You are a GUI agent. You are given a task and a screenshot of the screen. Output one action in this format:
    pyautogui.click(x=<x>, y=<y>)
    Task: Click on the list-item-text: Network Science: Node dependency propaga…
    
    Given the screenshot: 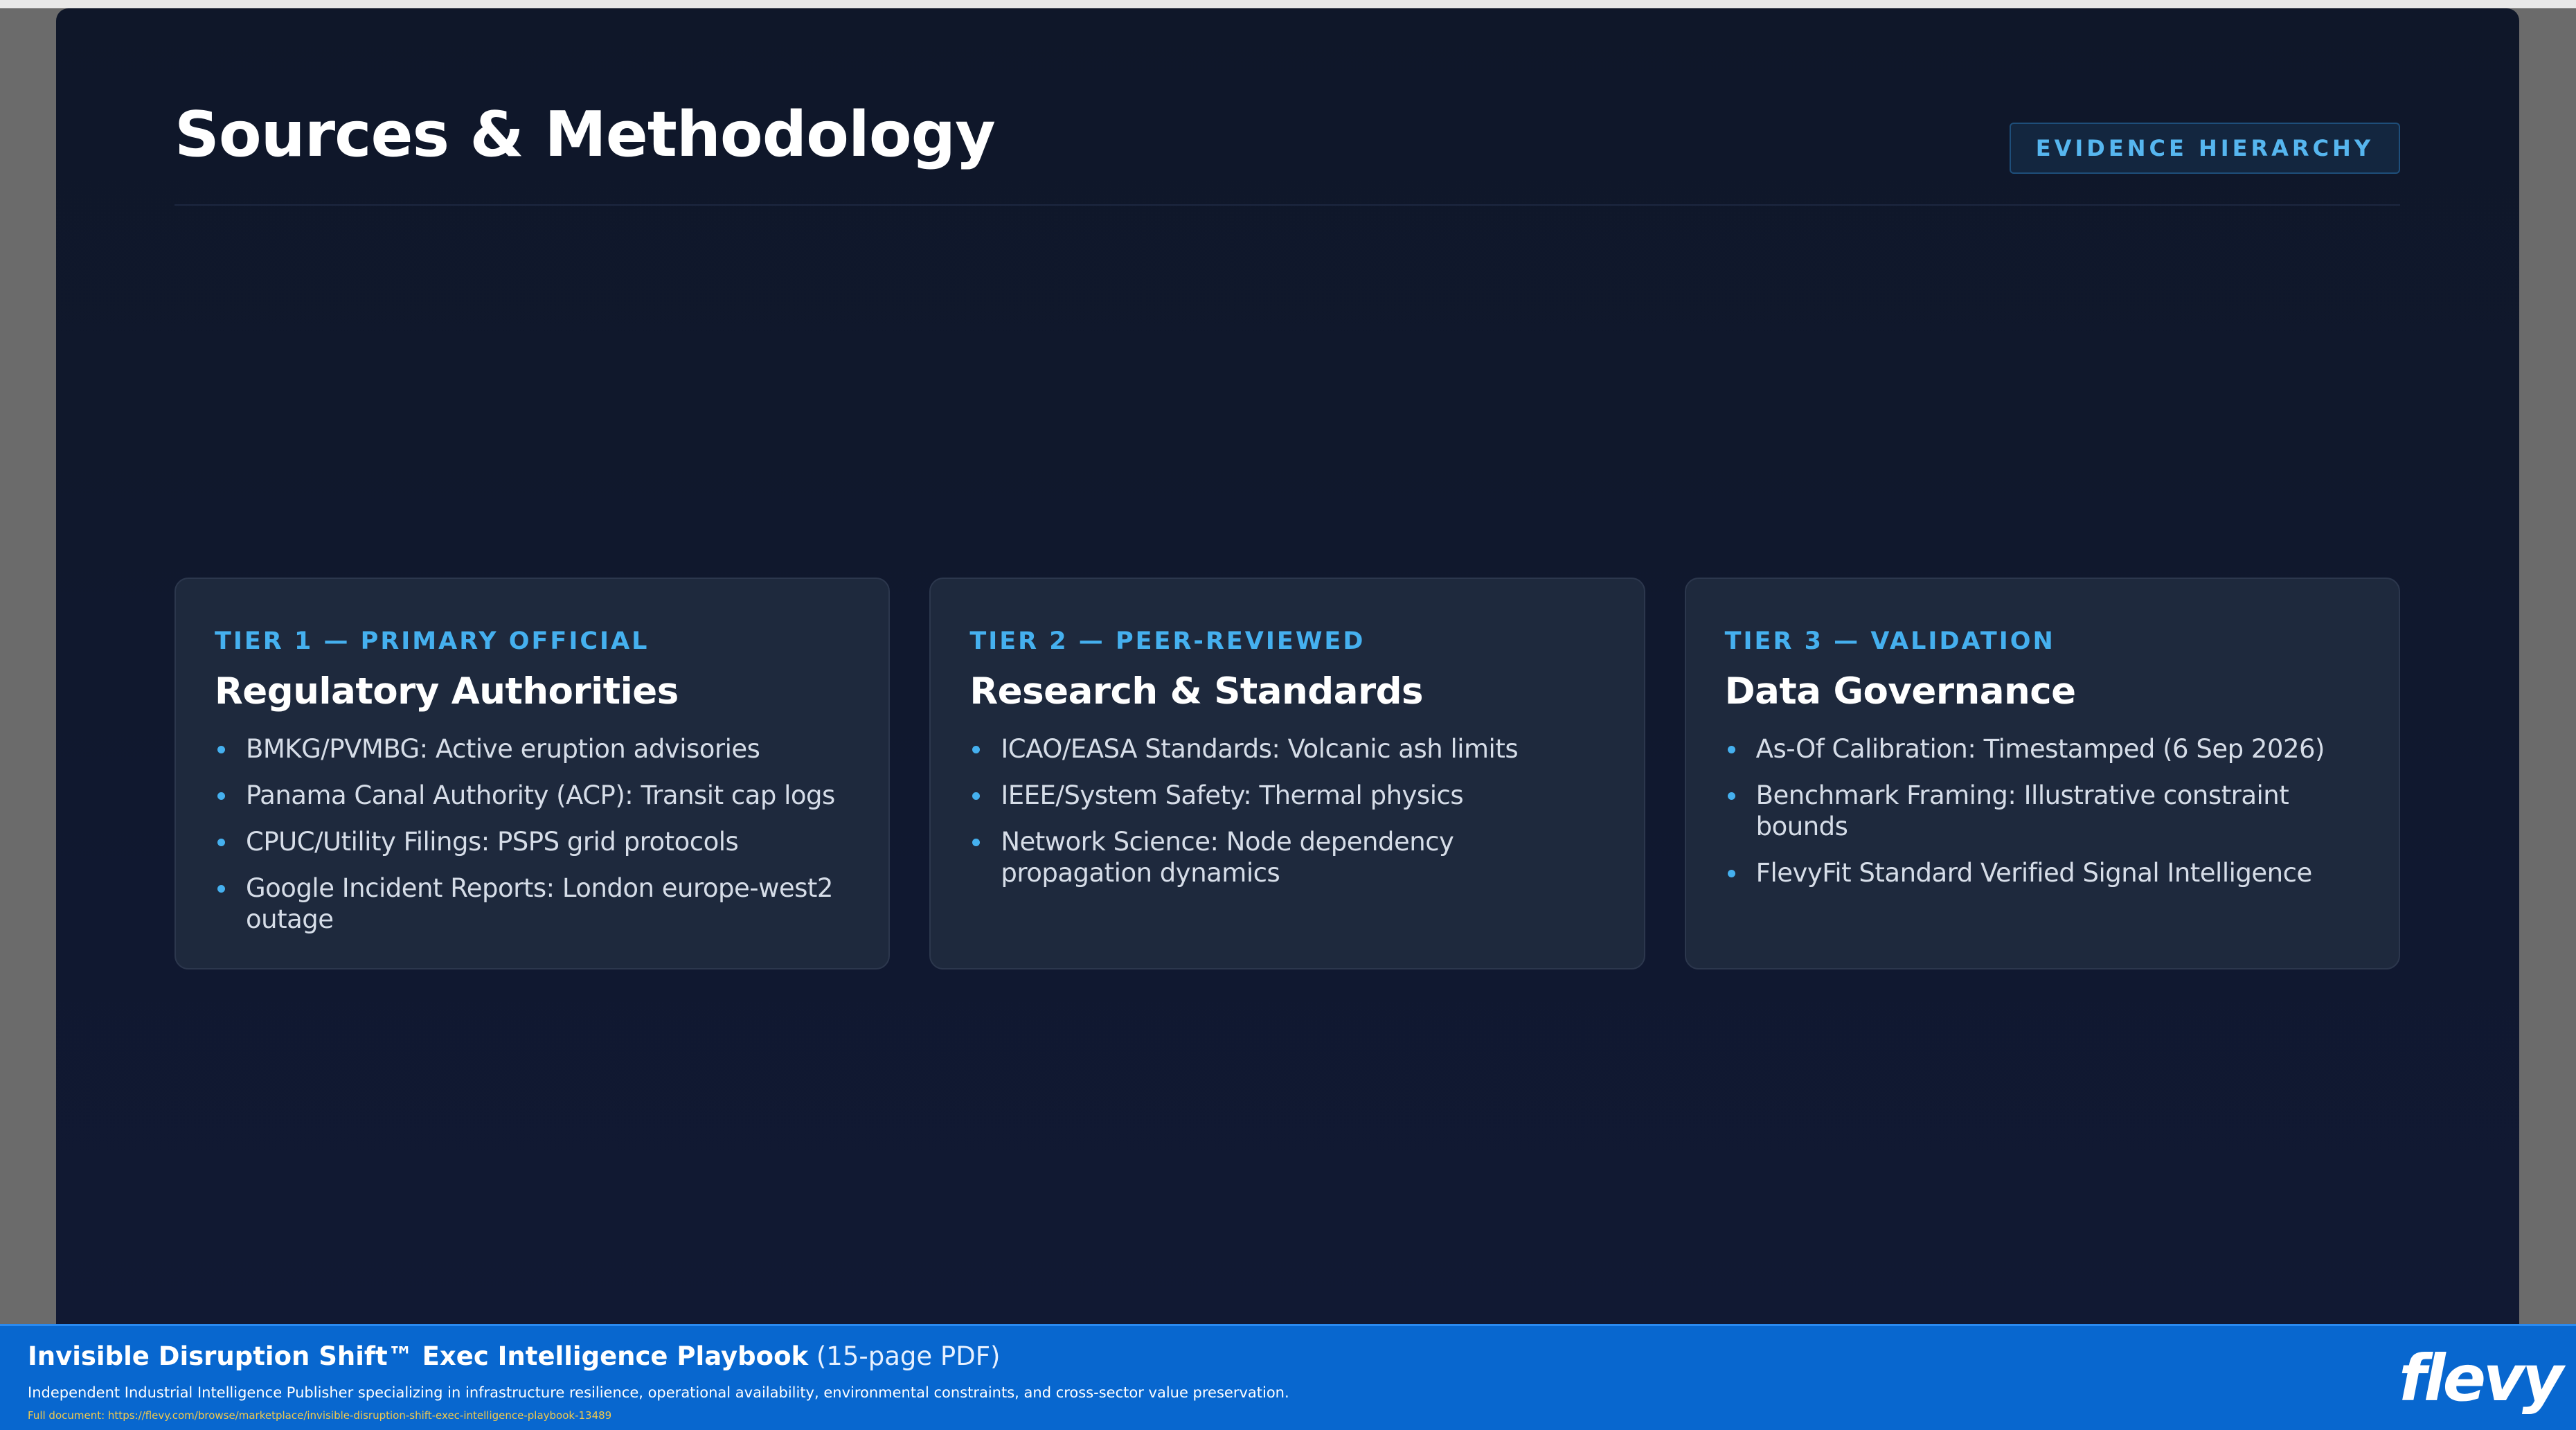 What is the action you would take?
    pyautogui.click(x=1228, y=857)
    